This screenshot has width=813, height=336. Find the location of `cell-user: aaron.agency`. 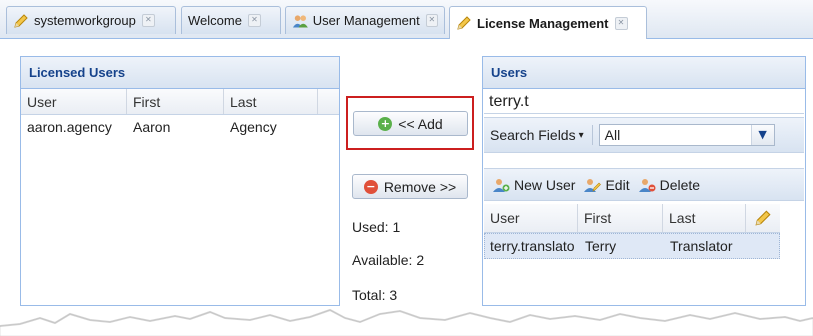

cell-user: aaron.agency is located at coordinates (69, 127).